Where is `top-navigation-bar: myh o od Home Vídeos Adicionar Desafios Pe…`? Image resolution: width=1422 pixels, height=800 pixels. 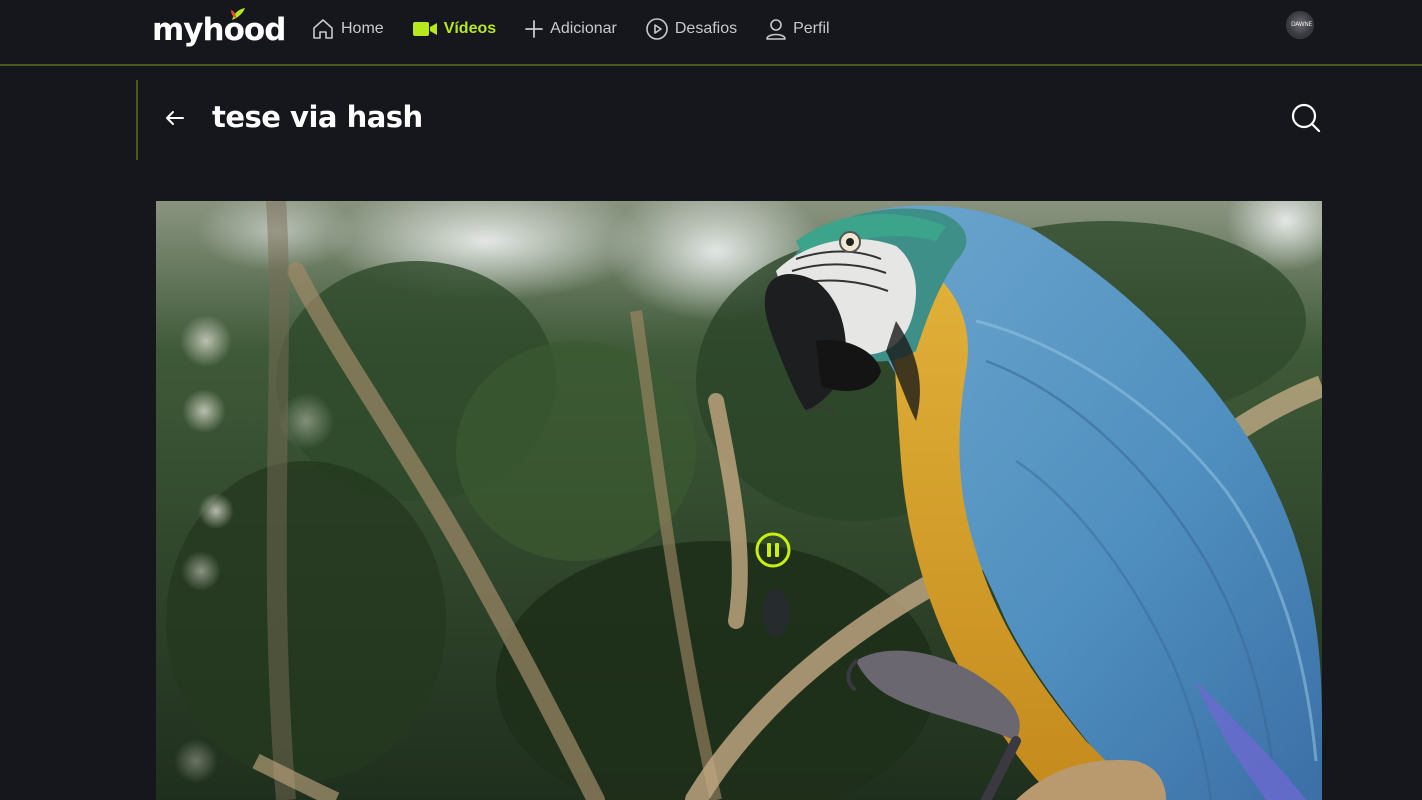 top-navigation-bar: myh o od Home Vídeos Adicionar Desafios Pe… is located at coordinates (711, 33).